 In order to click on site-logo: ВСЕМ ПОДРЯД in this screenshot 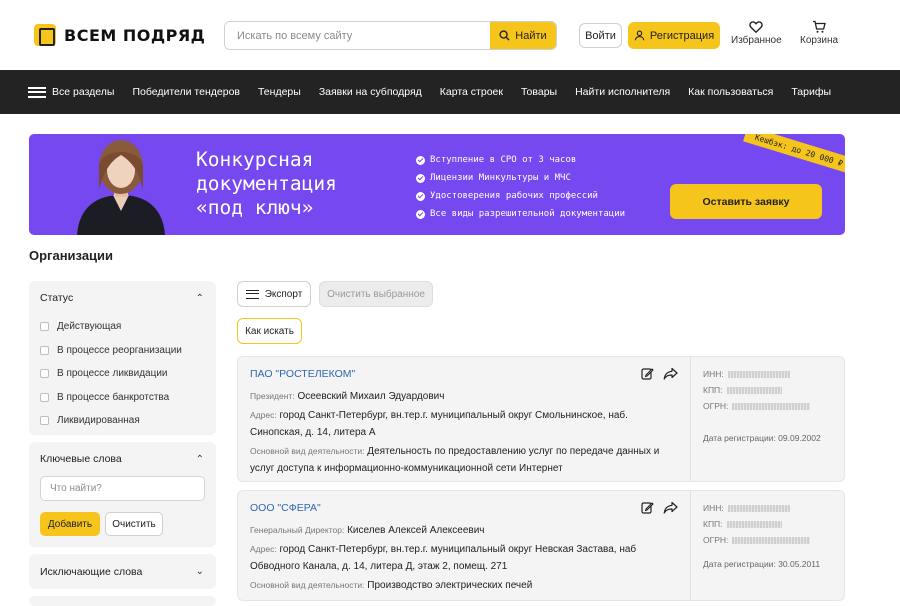, I will do `click(119, 35)`.